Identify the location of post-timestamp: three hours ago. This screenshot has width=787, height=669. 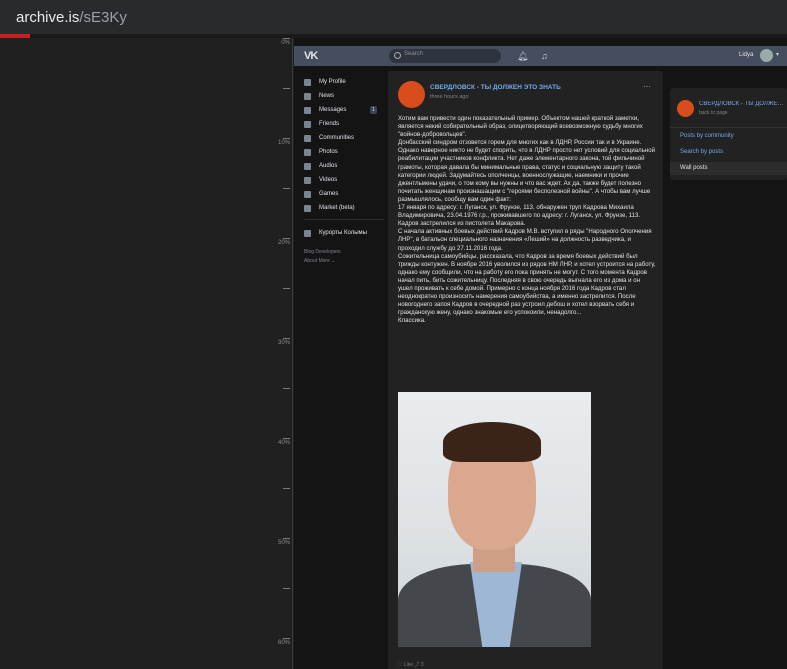
(449, 97).